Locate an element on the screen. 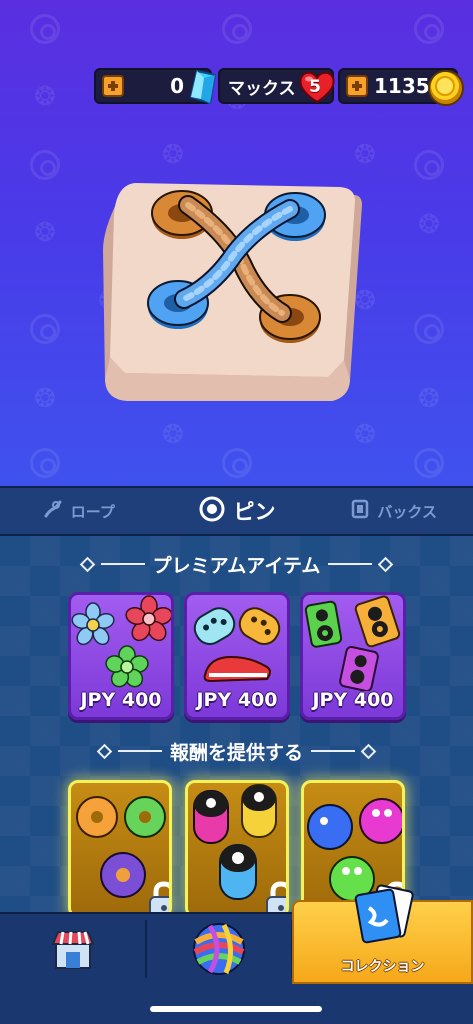 The image size is (473, 1024). premium-price-2: JPY 400 is located at coordinates (237, 700).